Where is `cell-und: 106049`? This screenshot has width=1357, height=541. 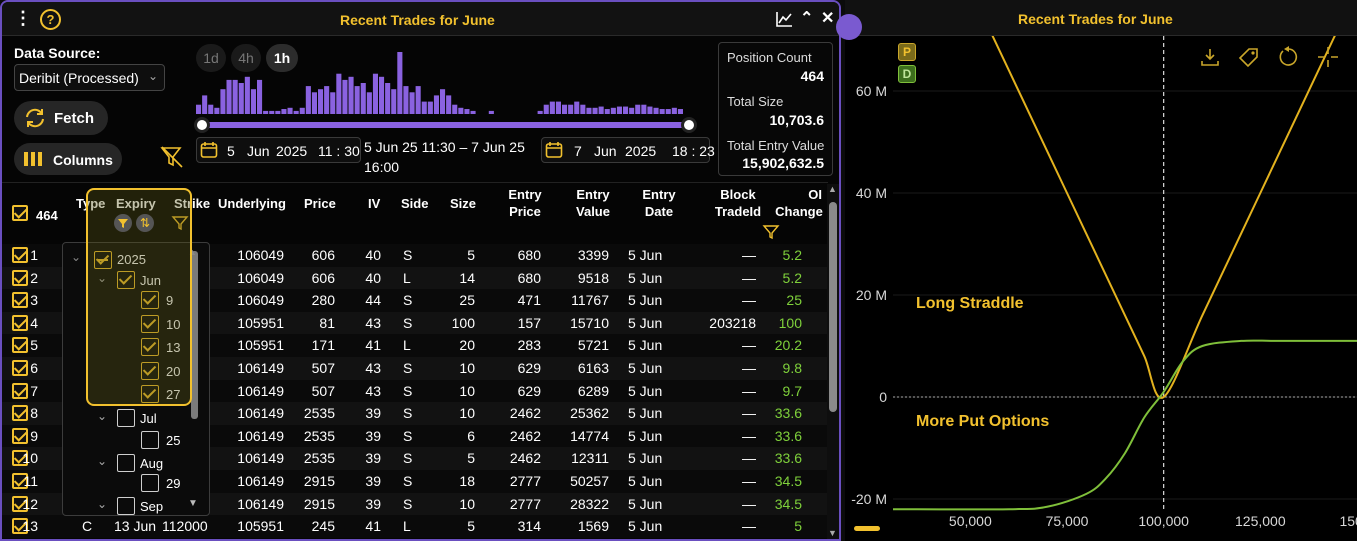
cell-und: 106049 is located at coordinates (260, 300).